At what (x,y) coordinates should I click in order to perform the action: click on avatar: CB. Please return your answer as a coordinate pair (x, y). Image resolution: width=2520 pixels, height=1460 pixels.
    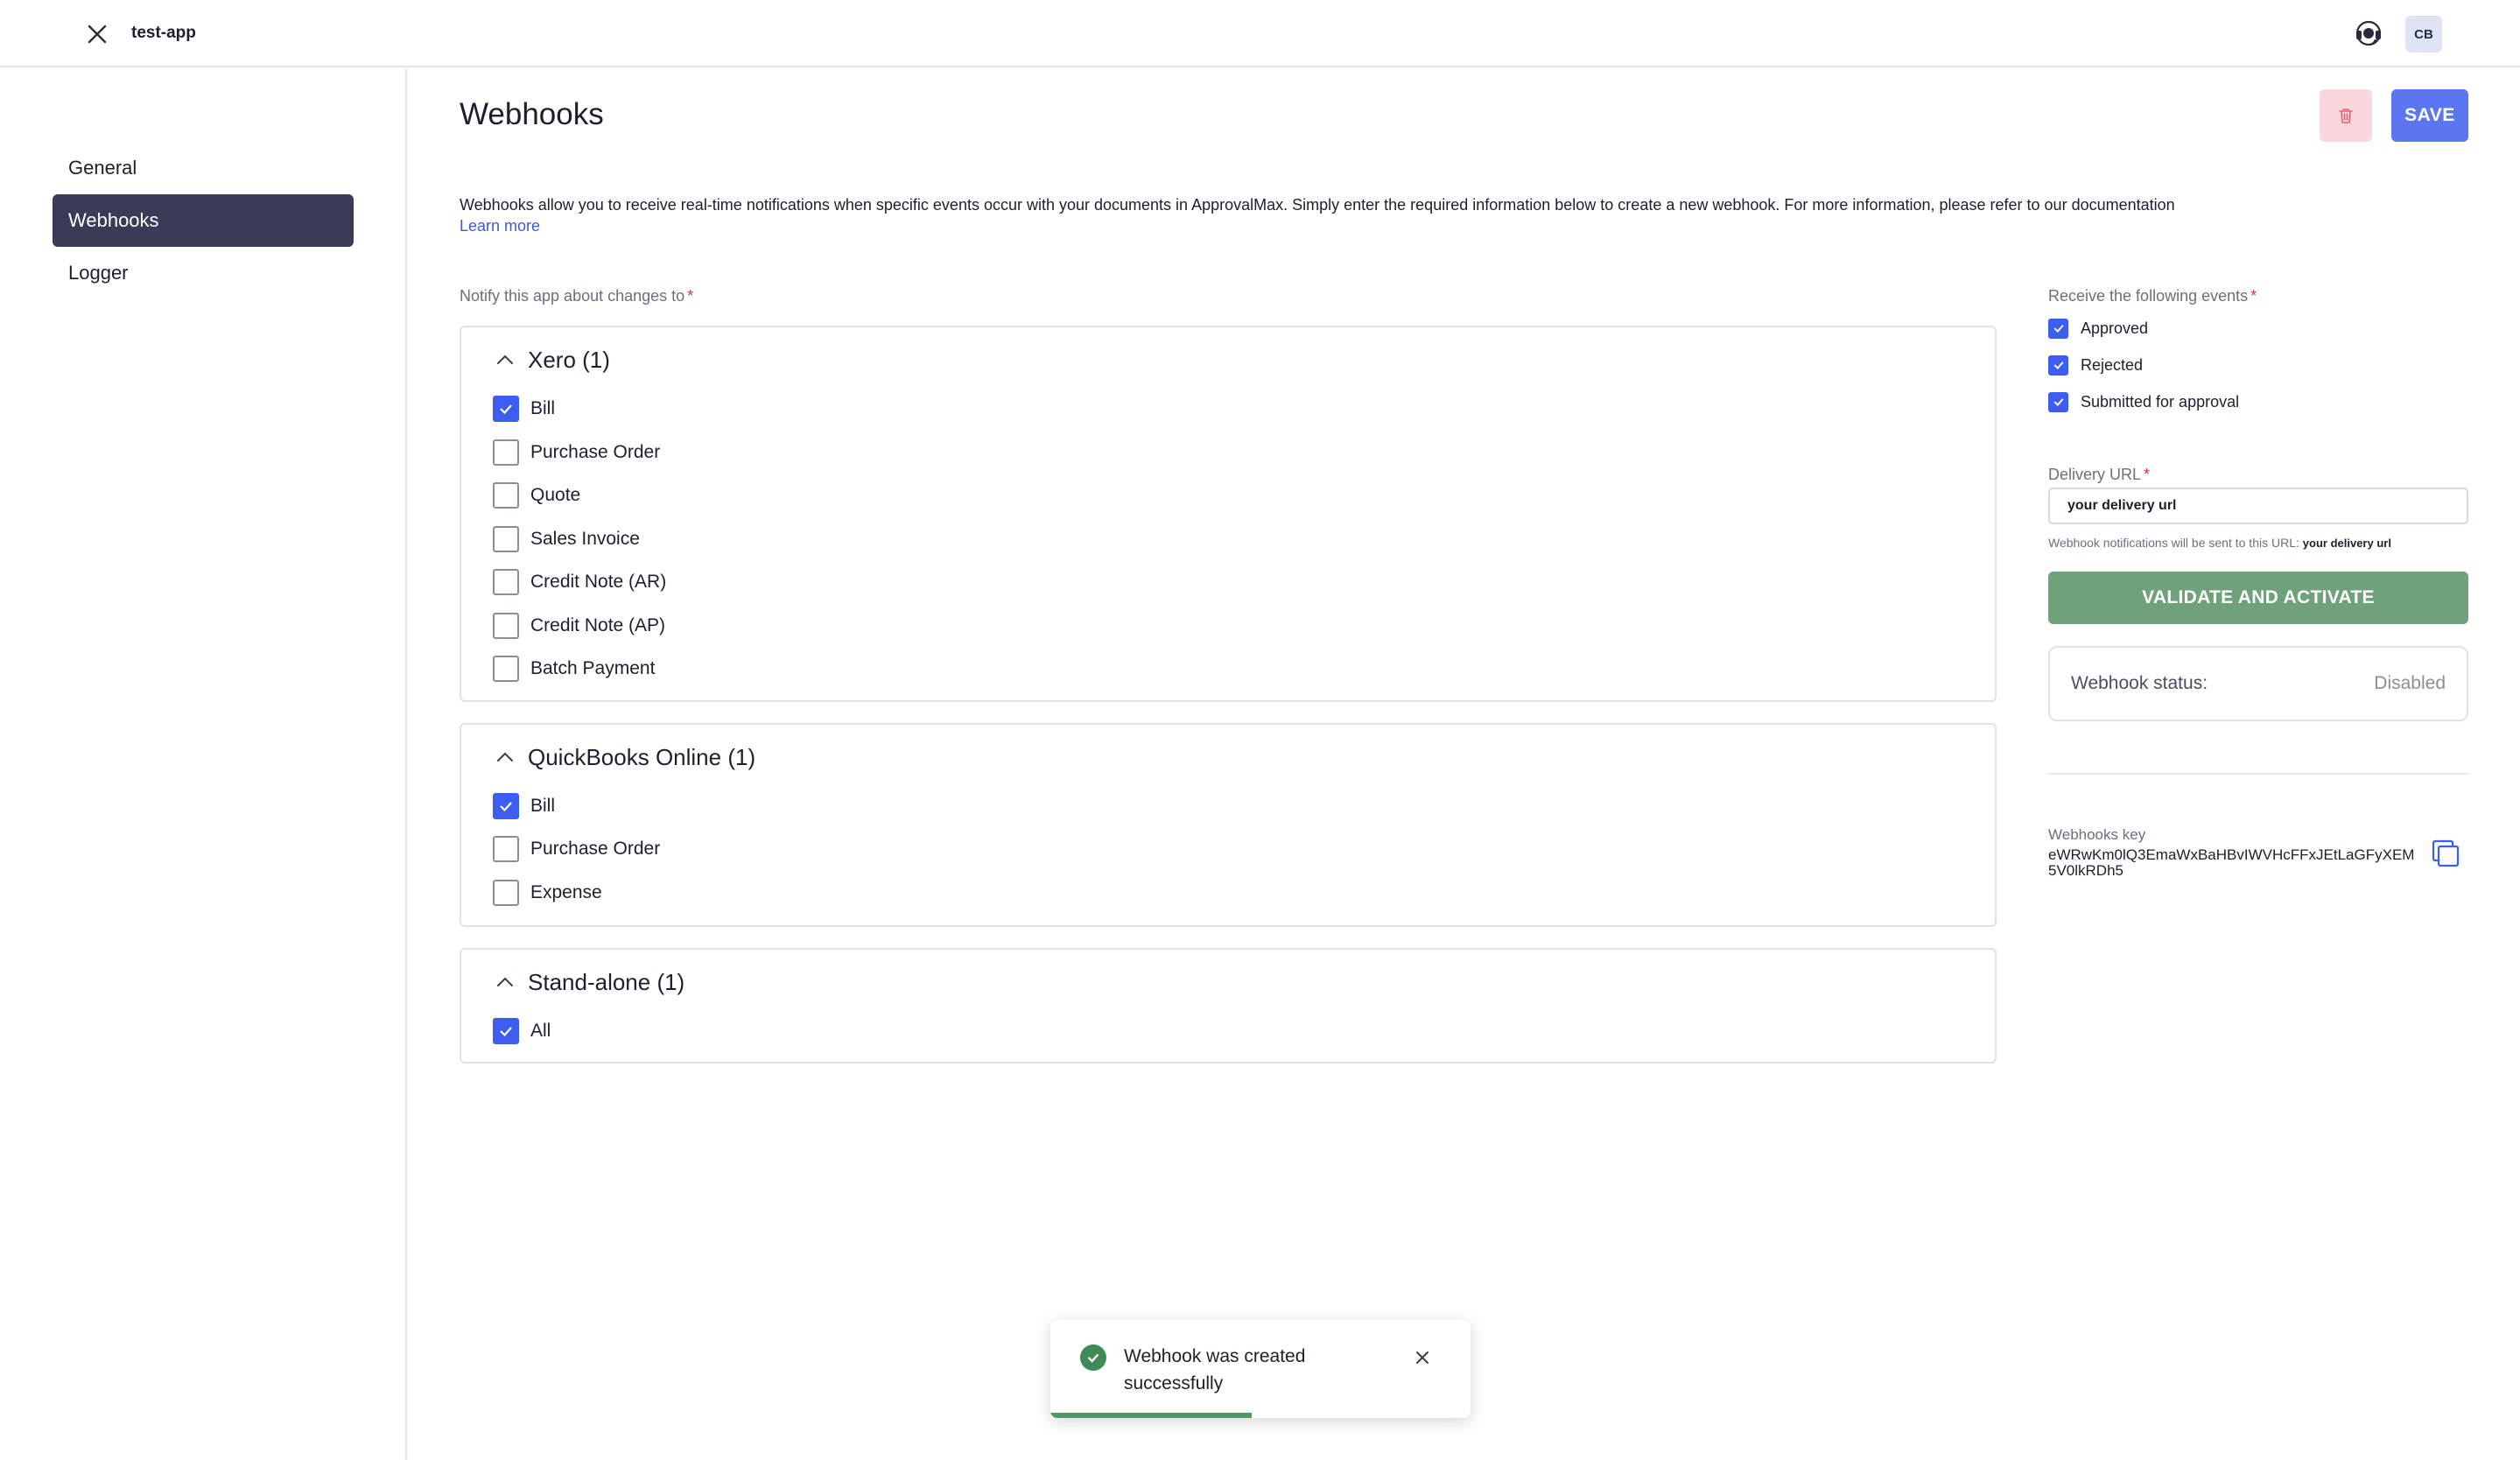
    Looking at the image, I should click on (2423, 34).